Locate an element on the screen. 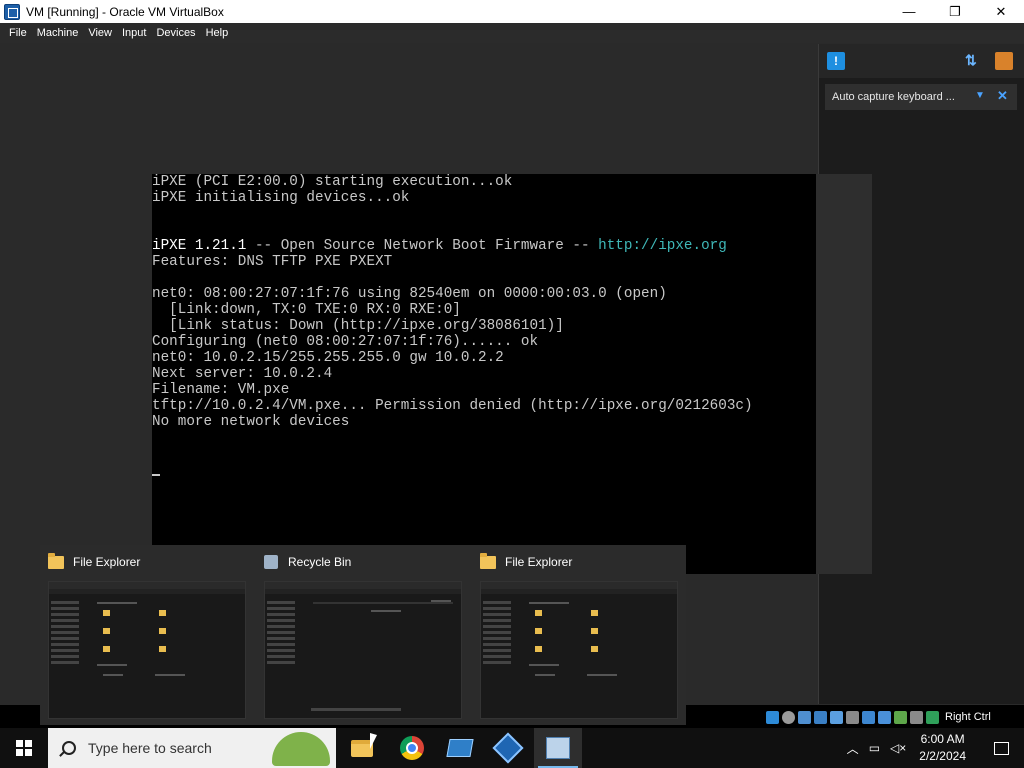 This screenshot has height=768, width=1024. vm-status-bar: Right Ctrl is located at coordinates (878, 717).